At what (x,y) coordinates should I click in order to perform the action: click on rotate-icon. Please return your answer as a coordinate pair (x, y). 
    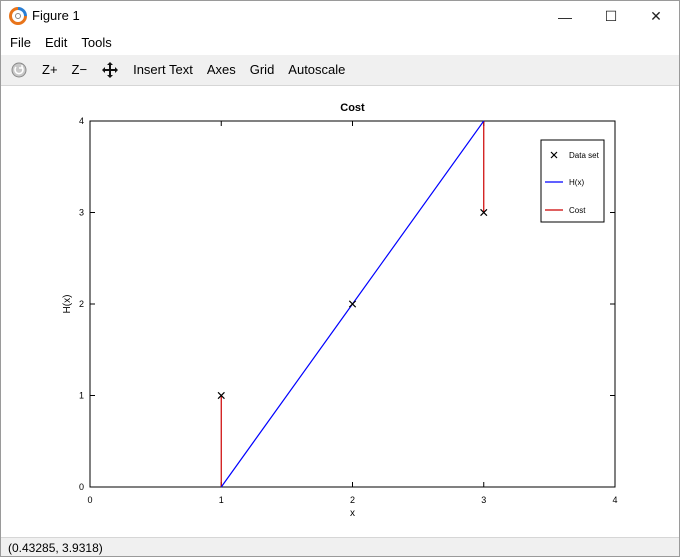
    Looking at the image, I should click on (19, 70).